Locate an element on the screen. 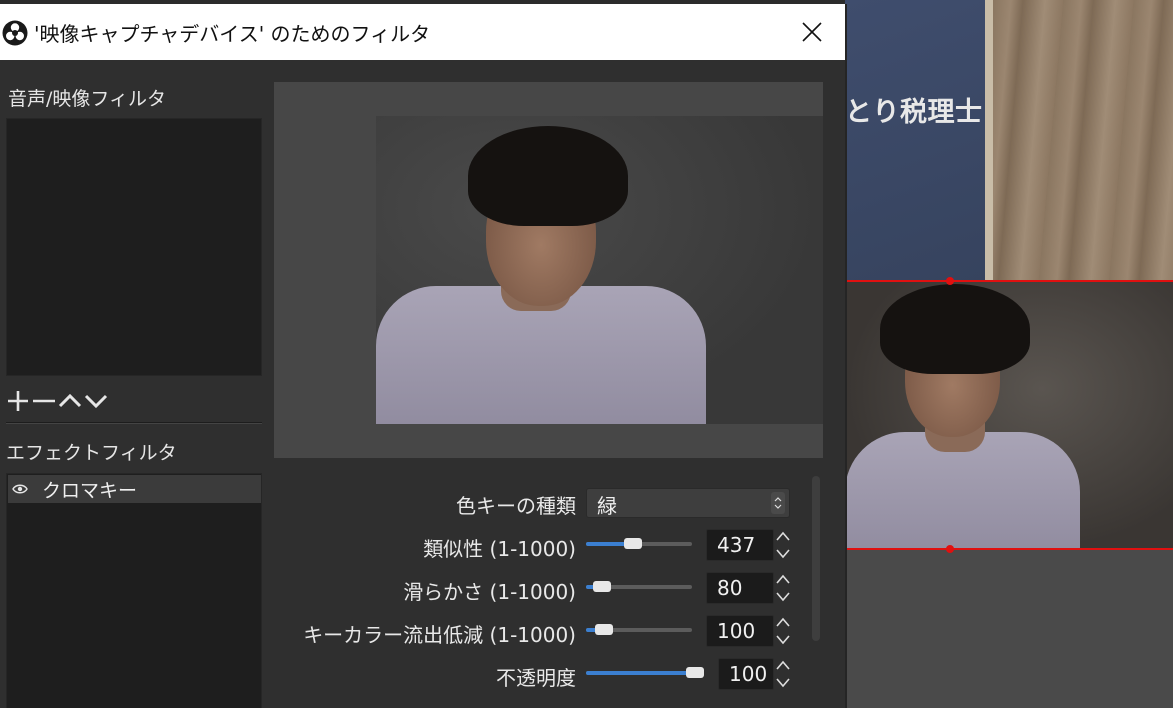 The width and height of the screenshot is (1173, 708). spill-reduction-value: 100 is located at coordinates (736, 631).